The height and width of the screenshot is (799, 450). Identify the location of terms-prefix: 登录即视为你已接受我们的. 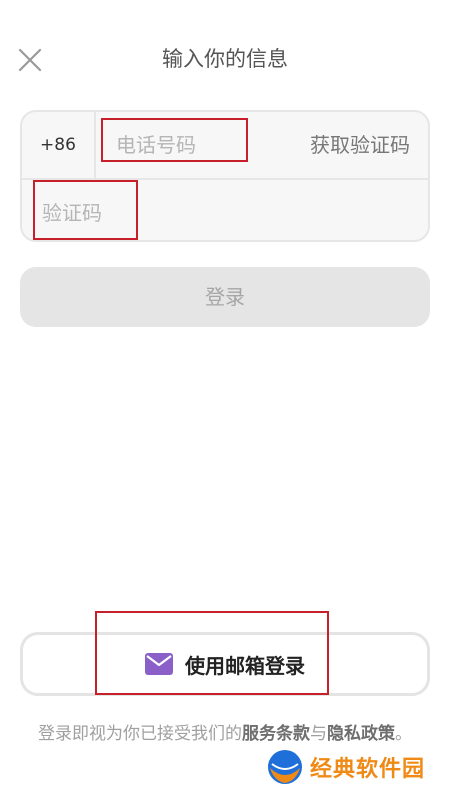
(140, 734).